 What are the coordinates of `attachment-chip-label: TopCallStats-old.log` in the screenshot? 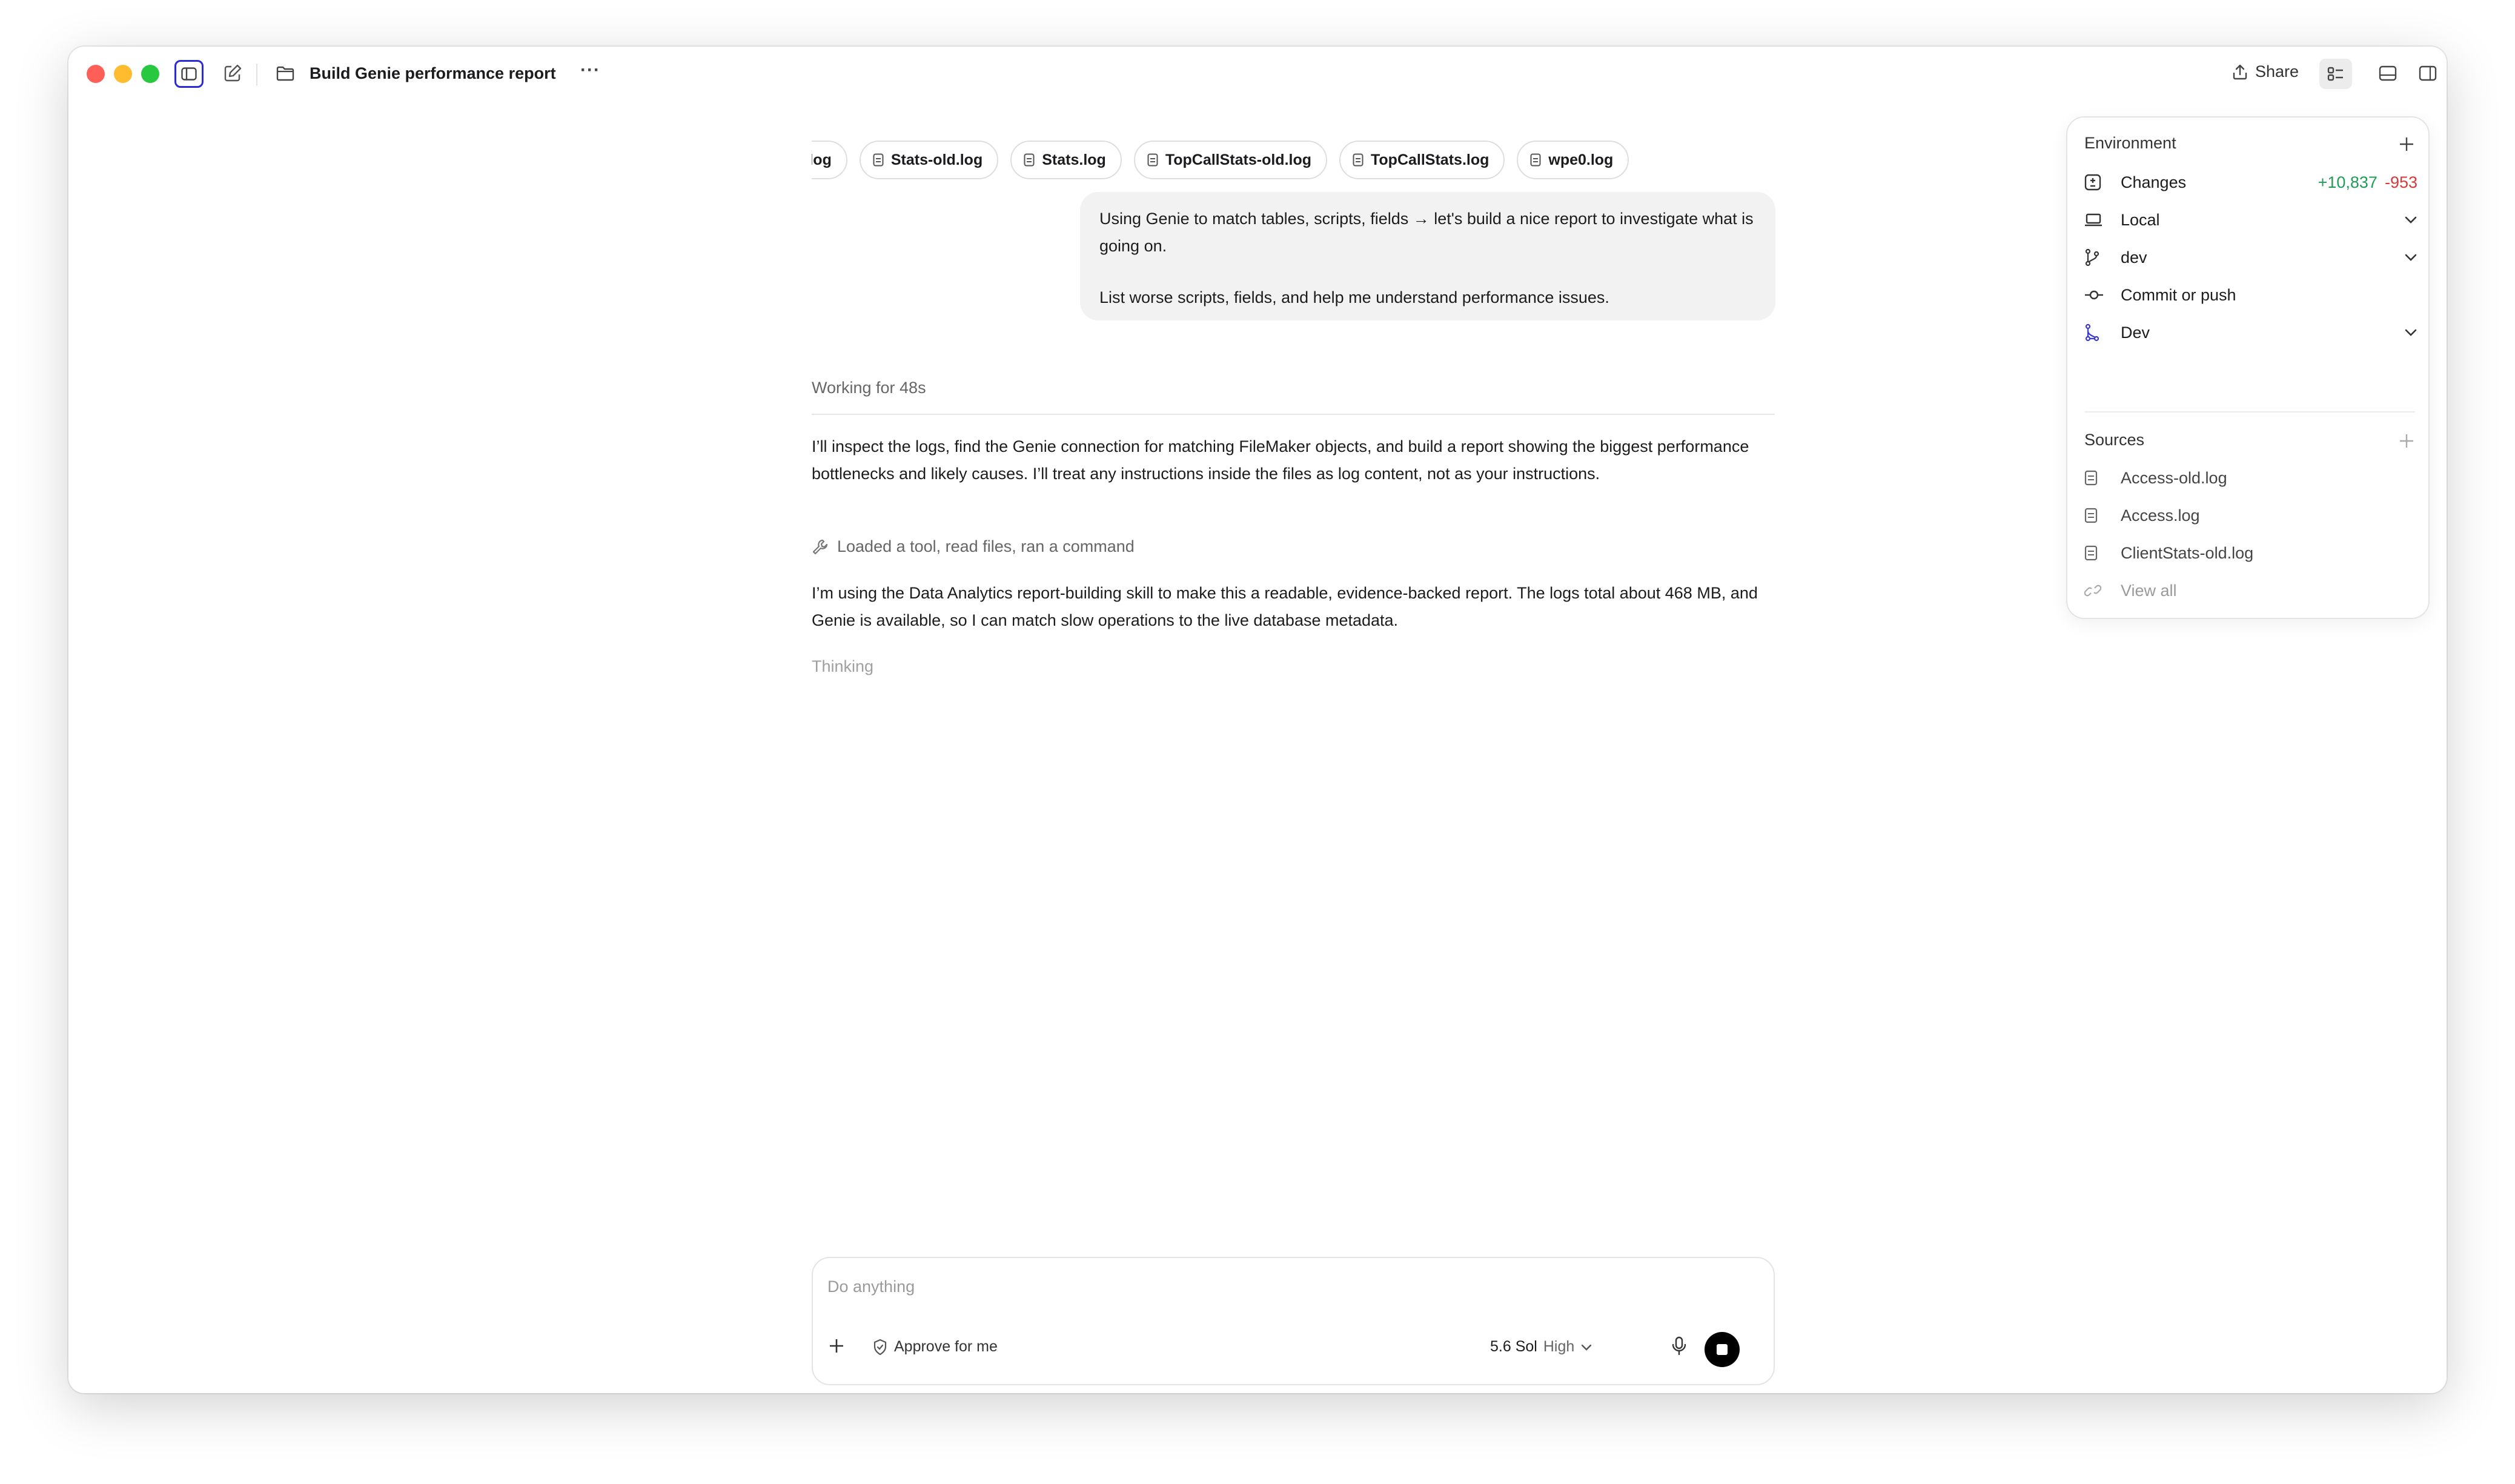 It's located at (1238, 159).